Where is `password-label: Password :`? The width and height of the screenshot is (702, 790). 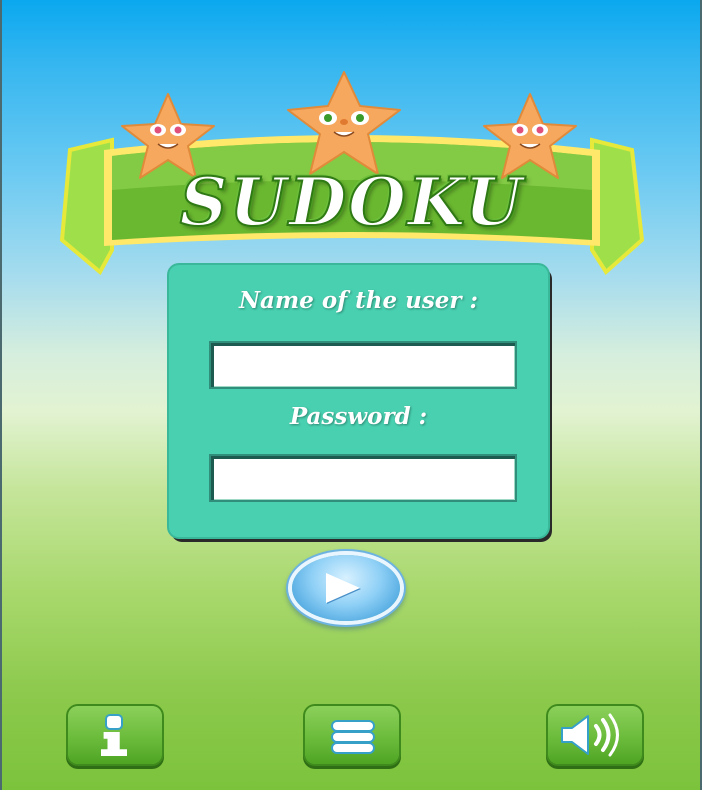
password-label: Password : is located at coordinates (358, 416).